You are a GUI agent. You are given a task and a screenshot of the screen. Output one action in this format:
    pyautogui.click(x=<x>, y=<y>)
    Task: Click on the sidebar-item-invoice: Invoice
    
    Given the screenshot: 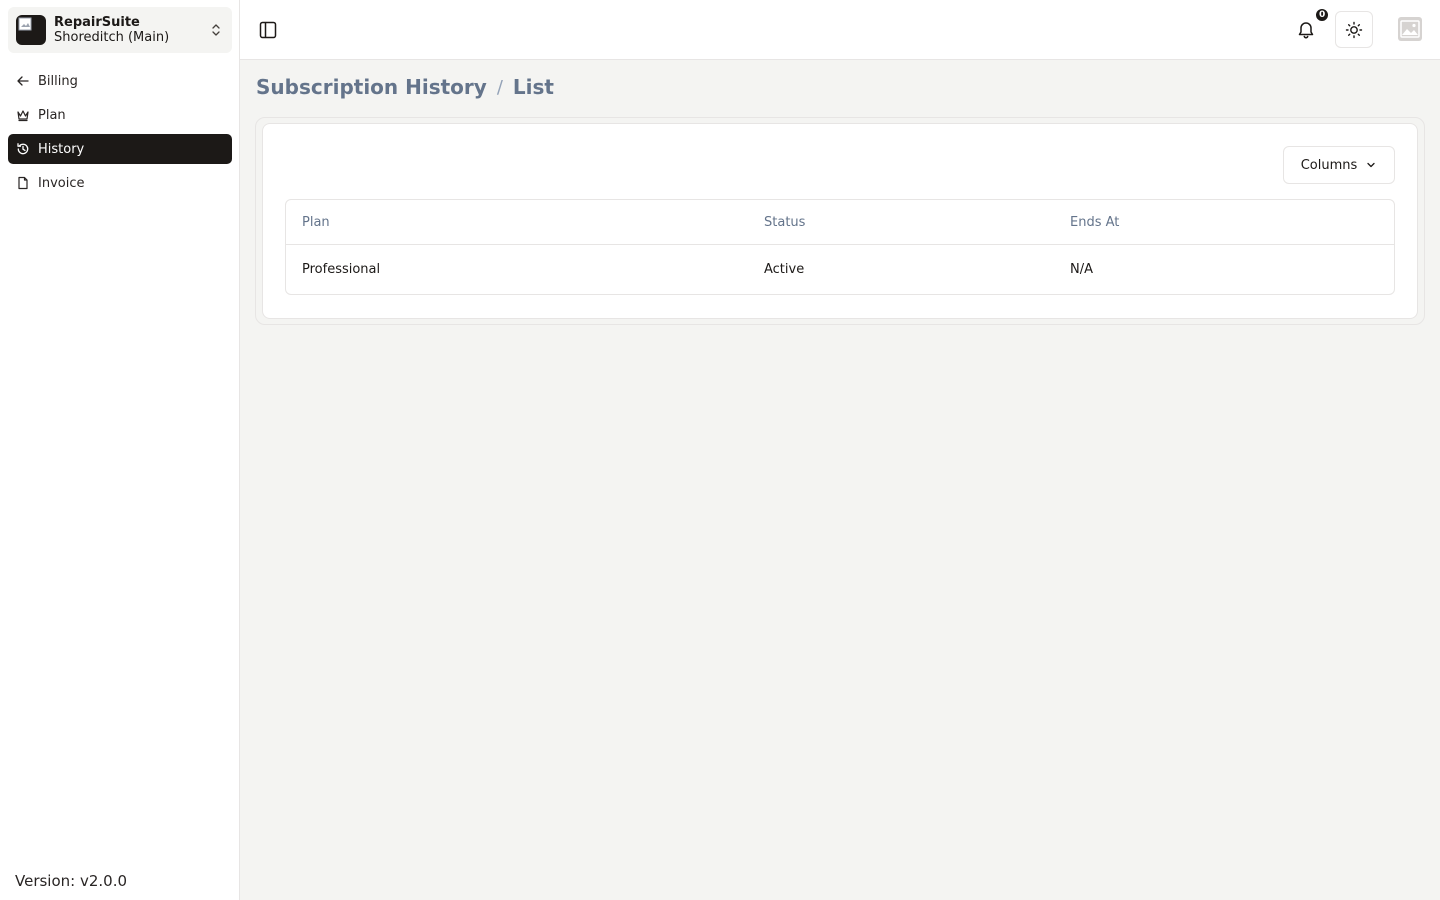 What is the action you would take?
    pyautogui.click(x=120, y=183)
    